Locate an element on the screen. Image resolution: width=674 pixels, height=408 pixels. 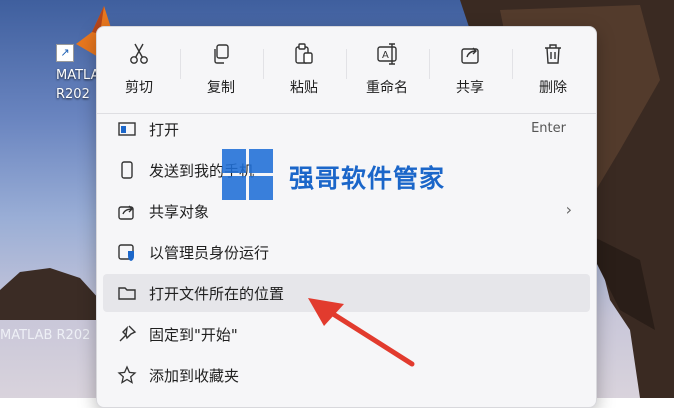
watermark-text: 强哥软件管家 is located at coordinates (367, 178).